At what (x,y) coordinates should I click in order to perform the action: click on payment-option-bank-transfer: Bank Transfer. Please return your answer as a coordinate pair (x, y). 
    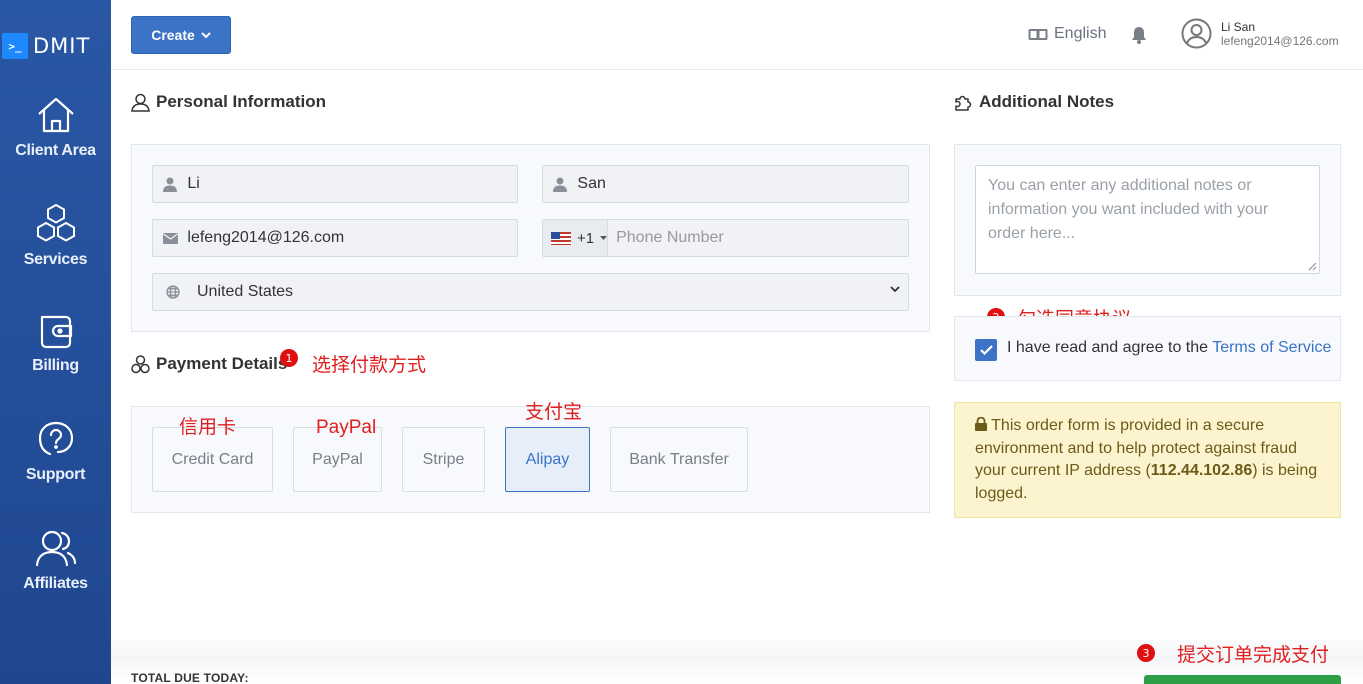
    Looking at the image, I should click on (679, 459).